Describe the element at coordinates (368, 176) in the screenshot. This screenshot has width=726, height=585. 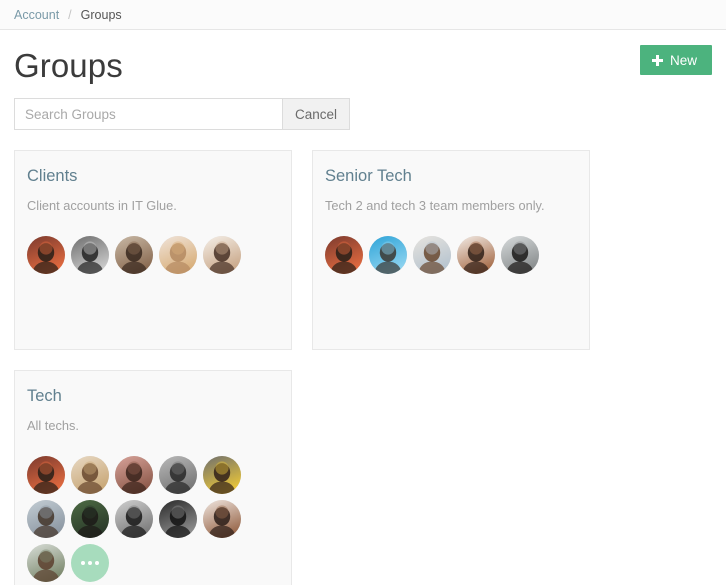
I see `group-card-title: Senior Tech` at that location.